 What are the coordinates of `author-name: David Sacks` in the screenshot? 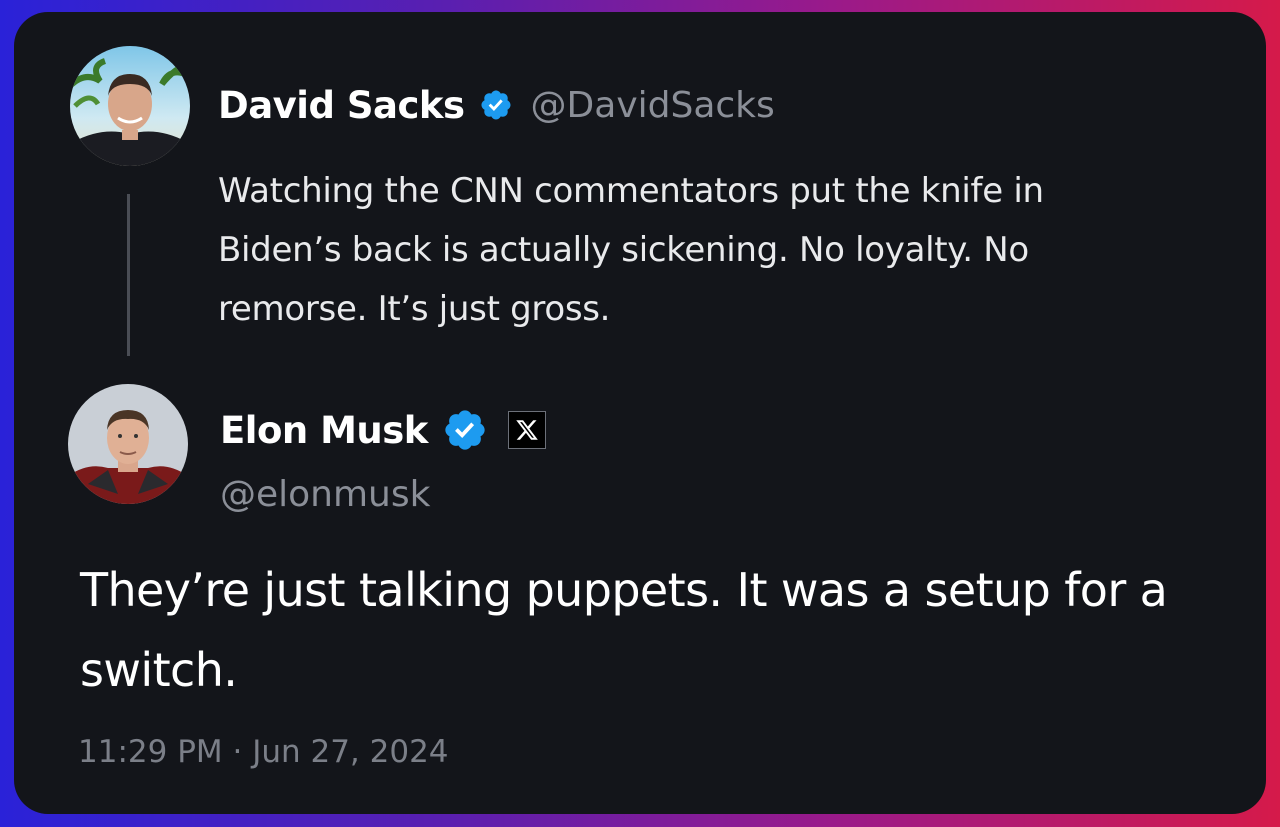 It's located at (341, 105).